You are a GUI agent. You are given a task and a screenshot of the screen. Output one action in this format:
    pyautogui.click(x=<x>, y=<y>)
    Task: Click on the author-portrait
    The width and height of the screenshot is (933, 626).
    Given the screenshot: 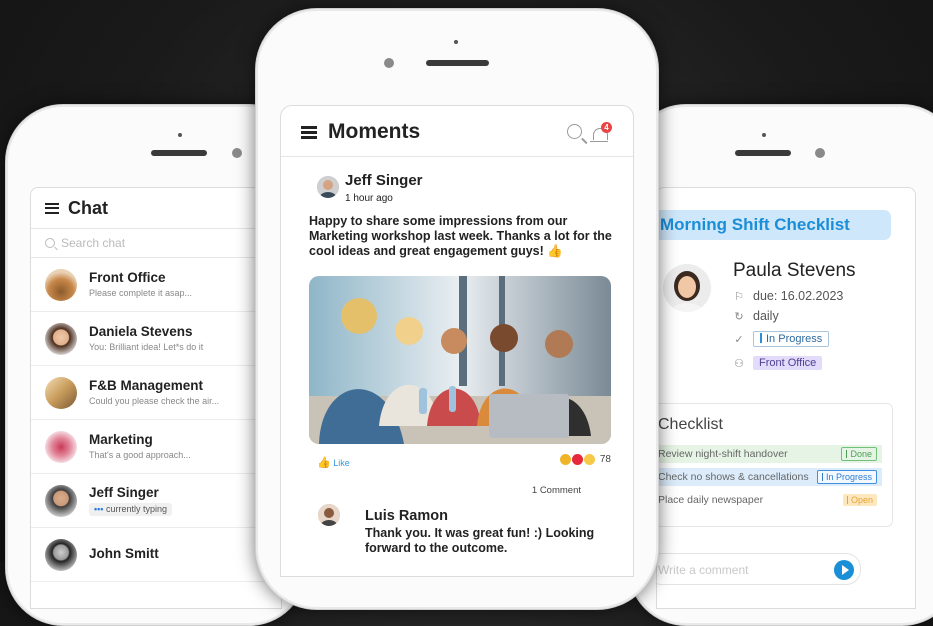 What is the action you would take?
    pyautogui.click(x=328, y=187)
    